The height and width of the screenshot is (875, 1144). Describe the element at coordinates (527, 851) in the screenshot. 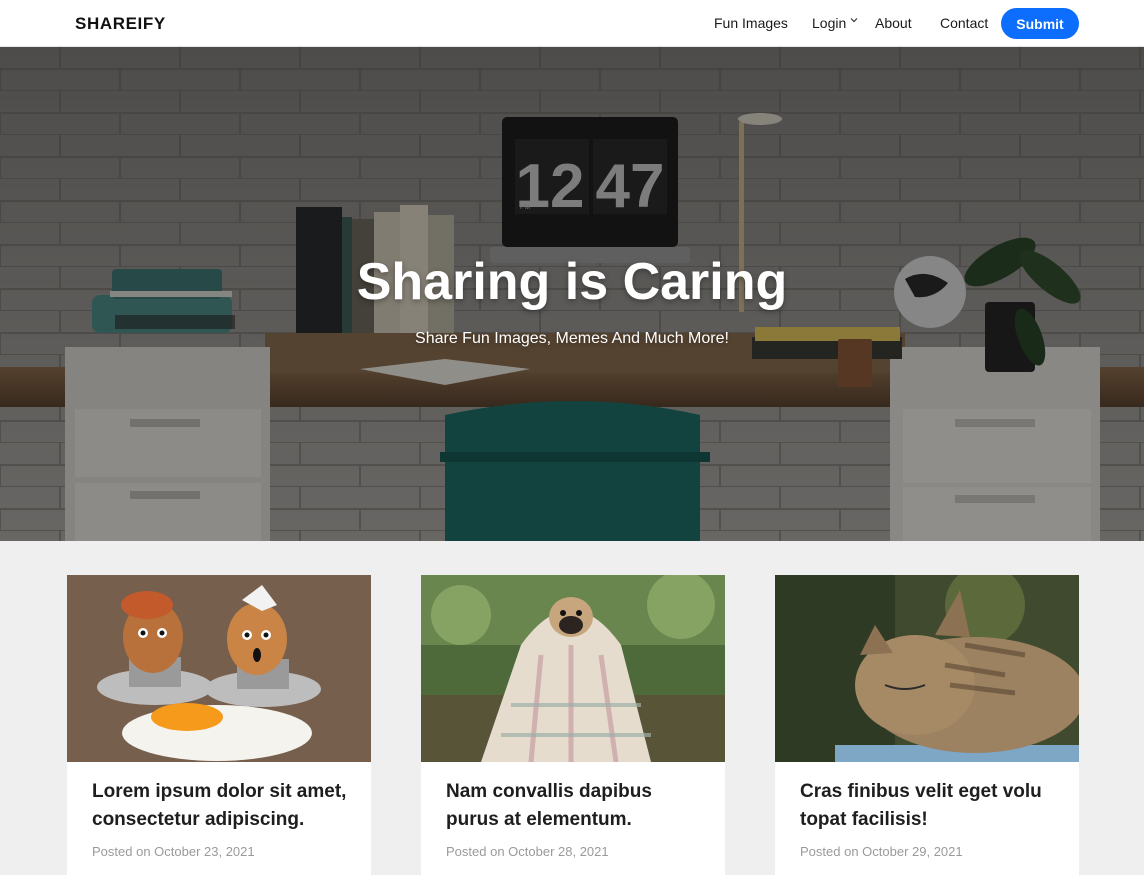

I see `card-date: Posted on October 28, 2021` at that location.